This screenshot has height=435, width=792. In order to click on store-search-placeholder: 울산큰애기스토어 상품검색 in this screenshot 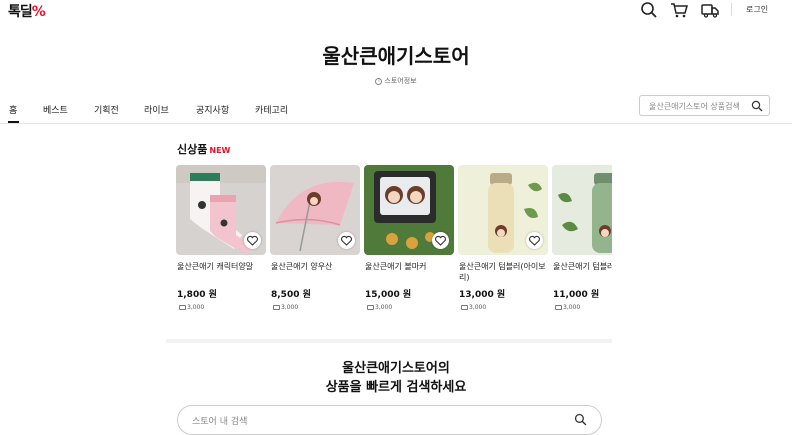, I will do `click(694, 106)`.